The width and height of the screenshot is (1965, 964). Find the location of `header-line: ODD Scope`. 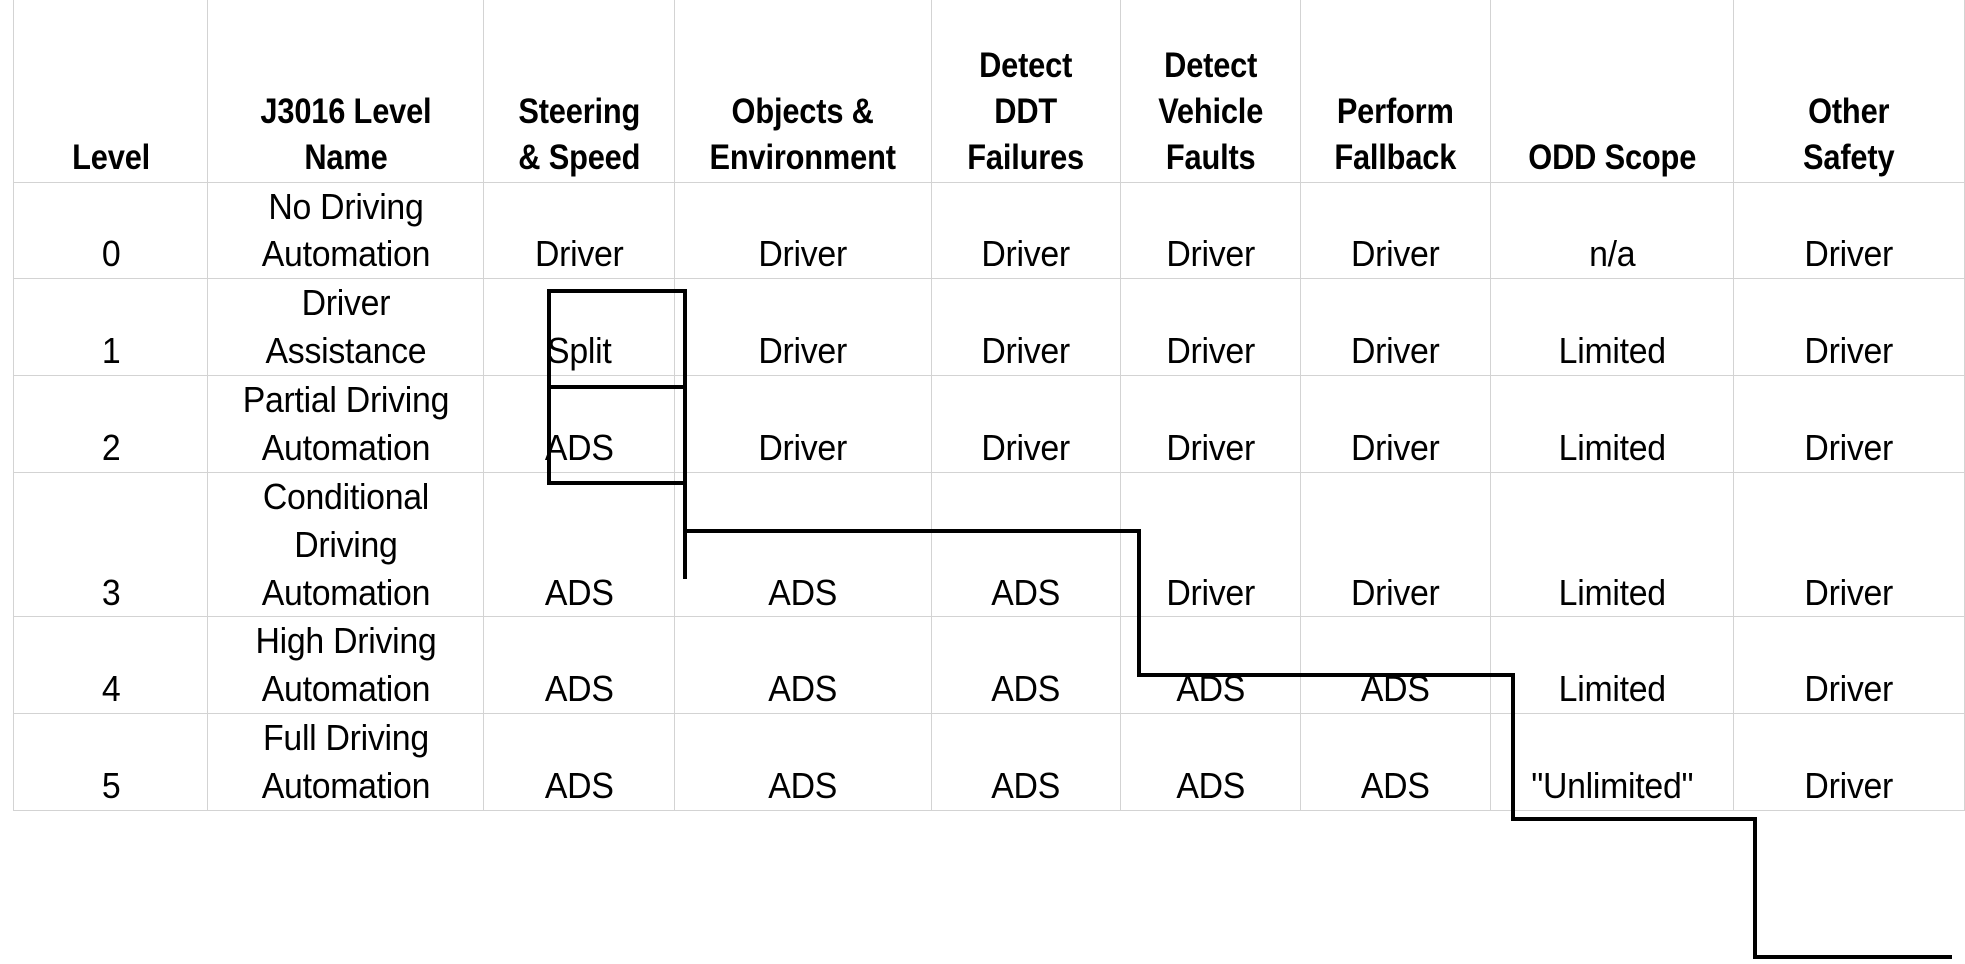

header-line: ODD Scope is located at coordinates (1611, 158).